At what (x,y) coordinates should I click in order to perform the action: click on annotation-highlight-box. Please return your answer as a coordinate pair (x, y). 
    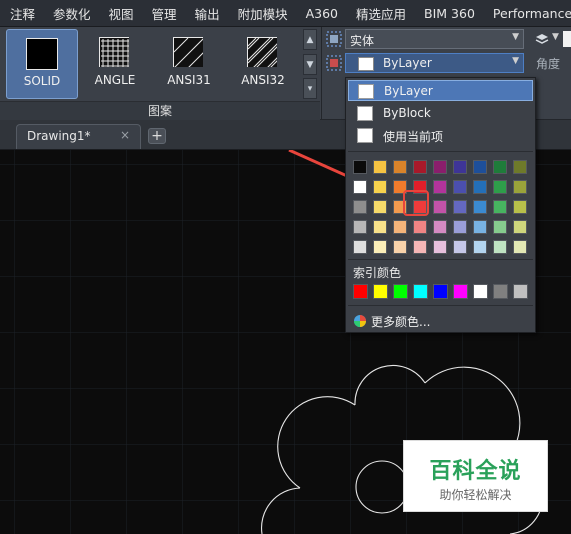
    Looking at the image, I should click on (416, 203).